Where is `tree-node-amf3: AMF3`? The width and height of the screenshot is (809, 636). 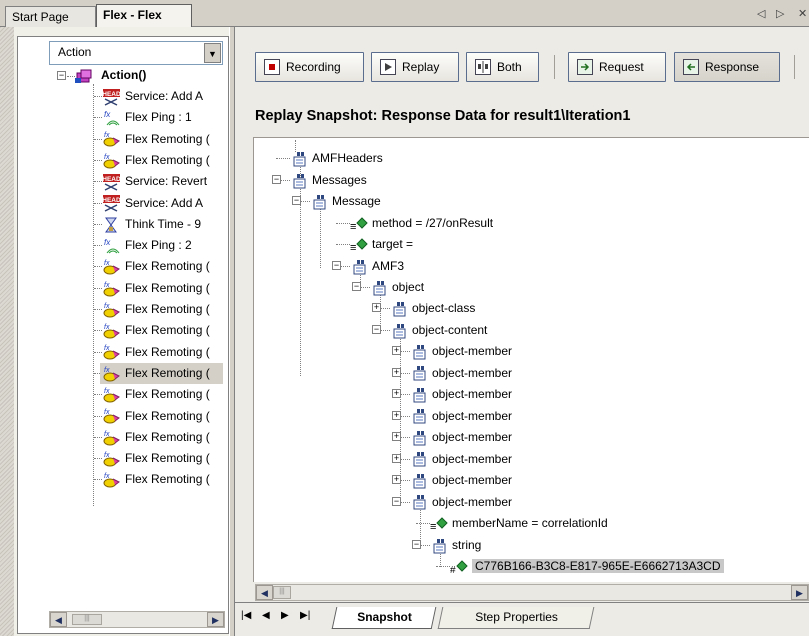
tree-node-amf3: AMF3 is located at coordinates (377, 266).